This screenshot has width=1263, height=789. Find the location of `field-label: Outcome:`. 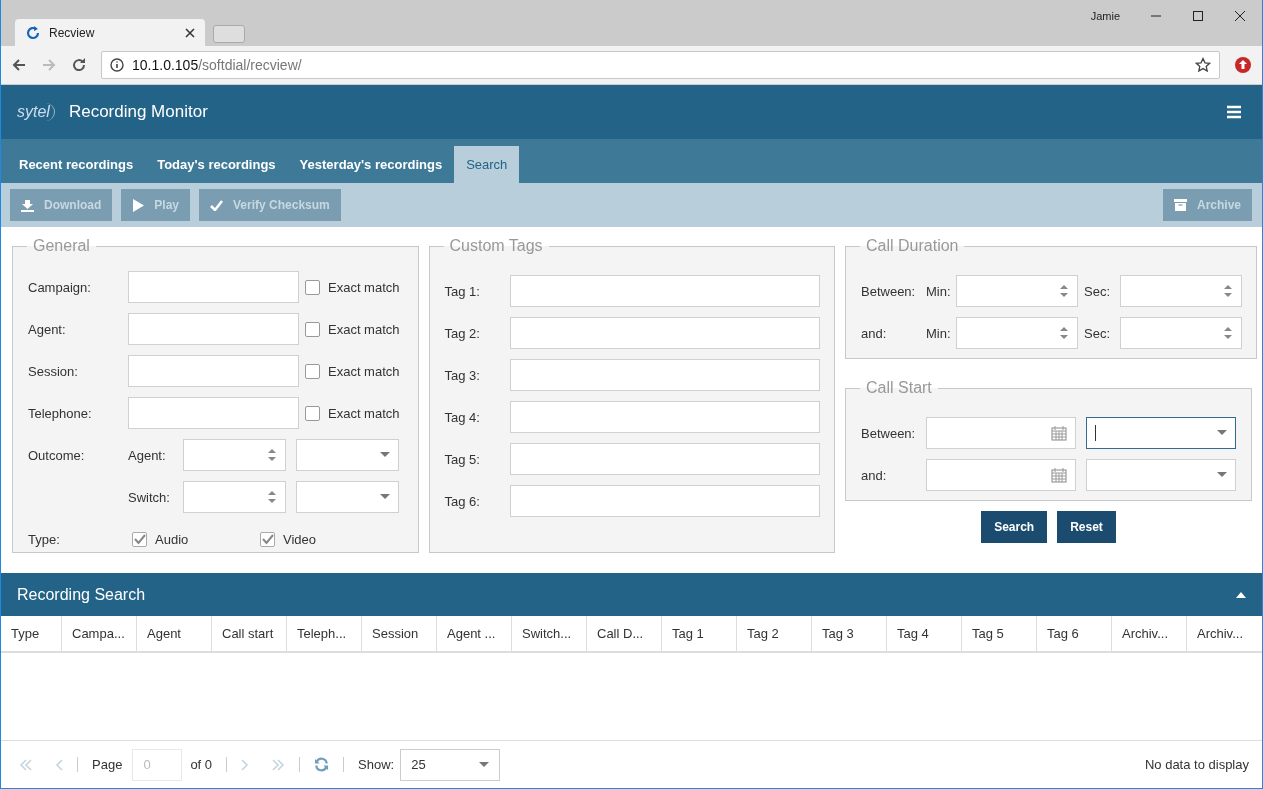

field-label: Outcome: is located at coordinates (57, 455).